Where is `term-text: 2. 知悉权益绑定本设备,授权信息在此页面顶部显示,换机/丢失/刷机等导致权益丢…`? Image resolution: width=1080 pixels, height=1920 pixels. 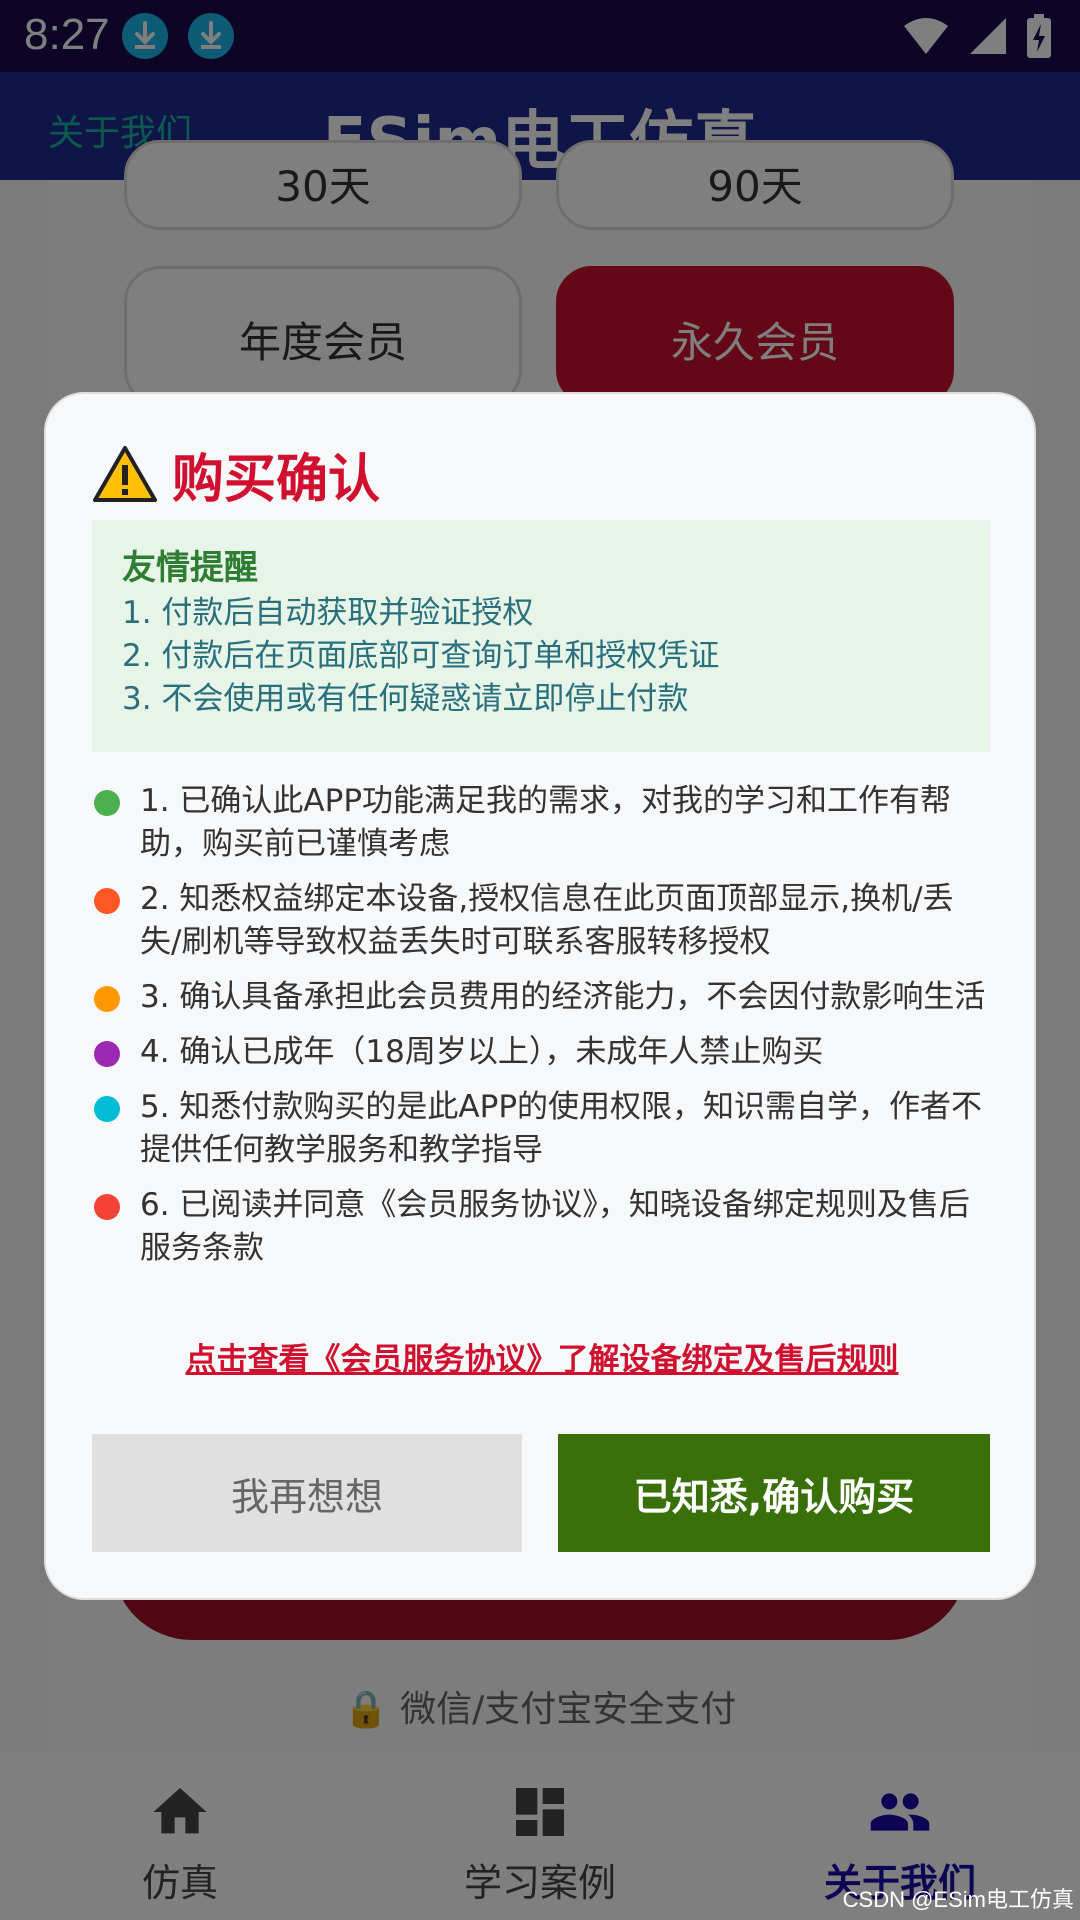 term-text: 2. 知悉权益绑定本设备,授权信息在此页面顶部显示,换机/丢失/刷机等导致权益丢… is located at coordinates (547, 920).